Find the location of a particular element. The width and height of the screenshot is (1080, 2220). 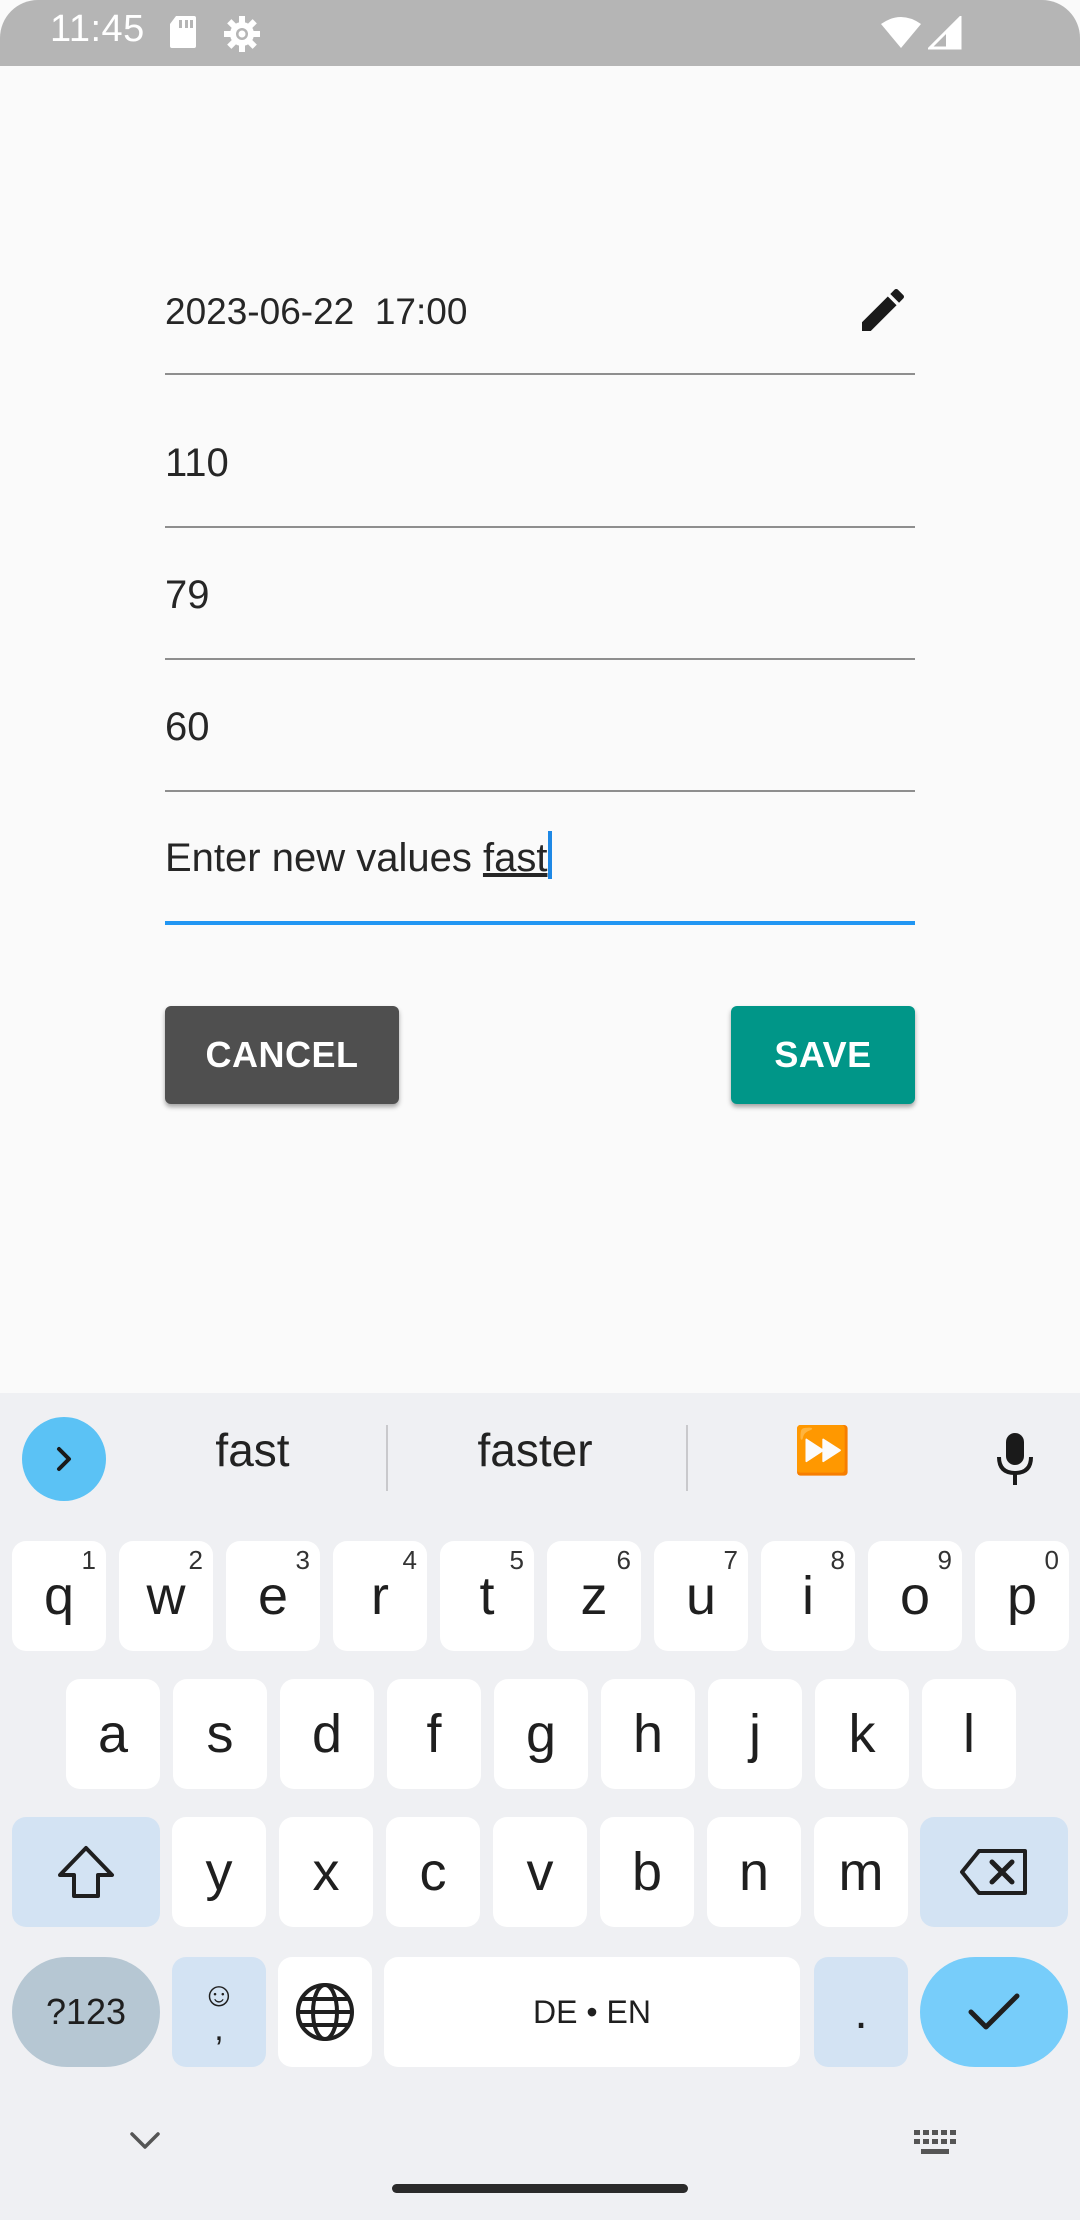

key-label: w is located at coordinates (166, 1596).